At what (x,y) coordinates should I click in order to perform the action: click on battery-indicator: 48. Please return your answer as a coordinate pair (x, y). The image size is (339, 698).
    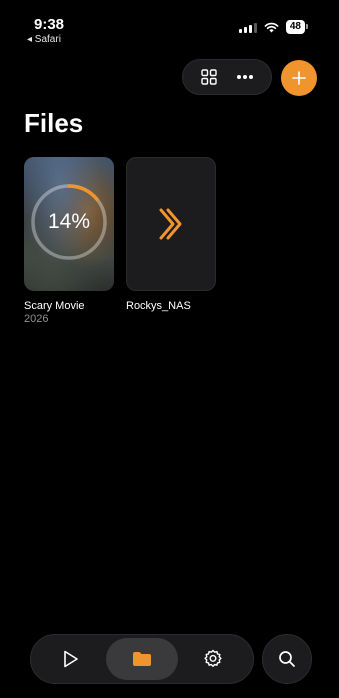
    Looking at the image, I should click on (297, 27).